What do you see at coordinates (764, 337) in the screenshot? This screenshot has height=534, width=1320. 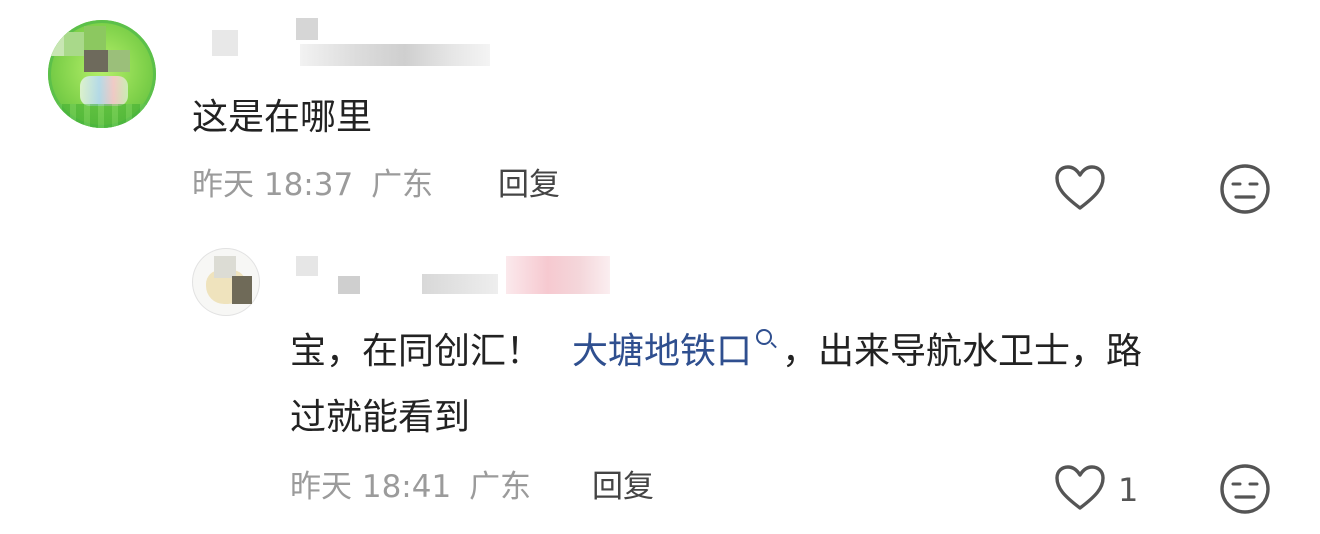 I see `search-icon` at bounding box center [764, 337].